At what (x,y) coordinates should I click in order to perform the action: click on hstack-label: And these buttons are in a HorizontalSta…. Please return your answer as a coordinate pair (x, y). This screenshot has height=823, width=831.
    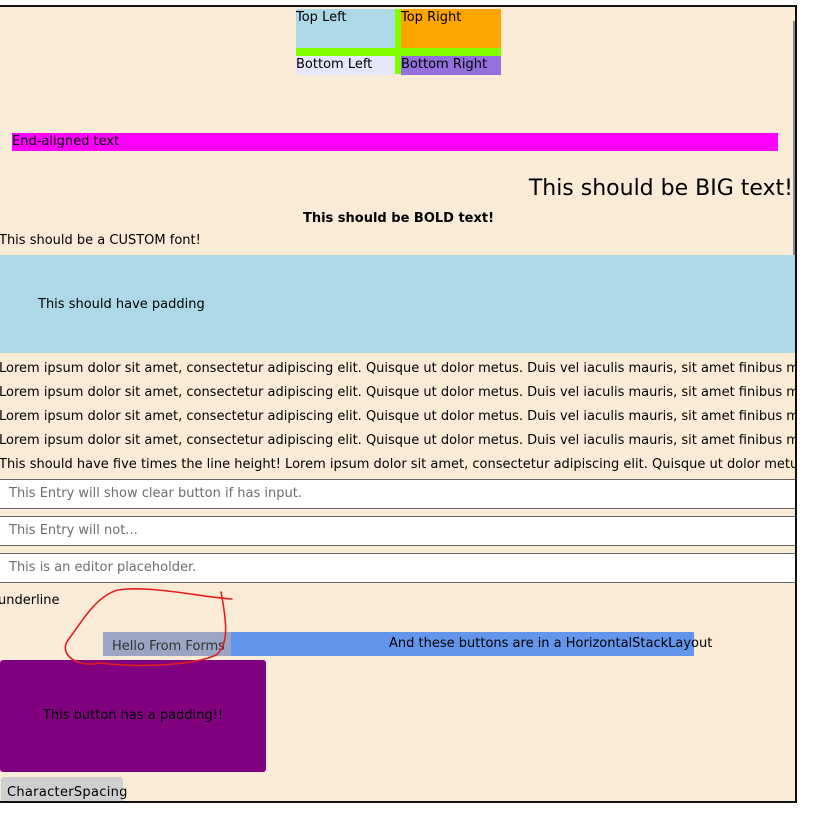
    Looking at the image, I should click on (551, 643).